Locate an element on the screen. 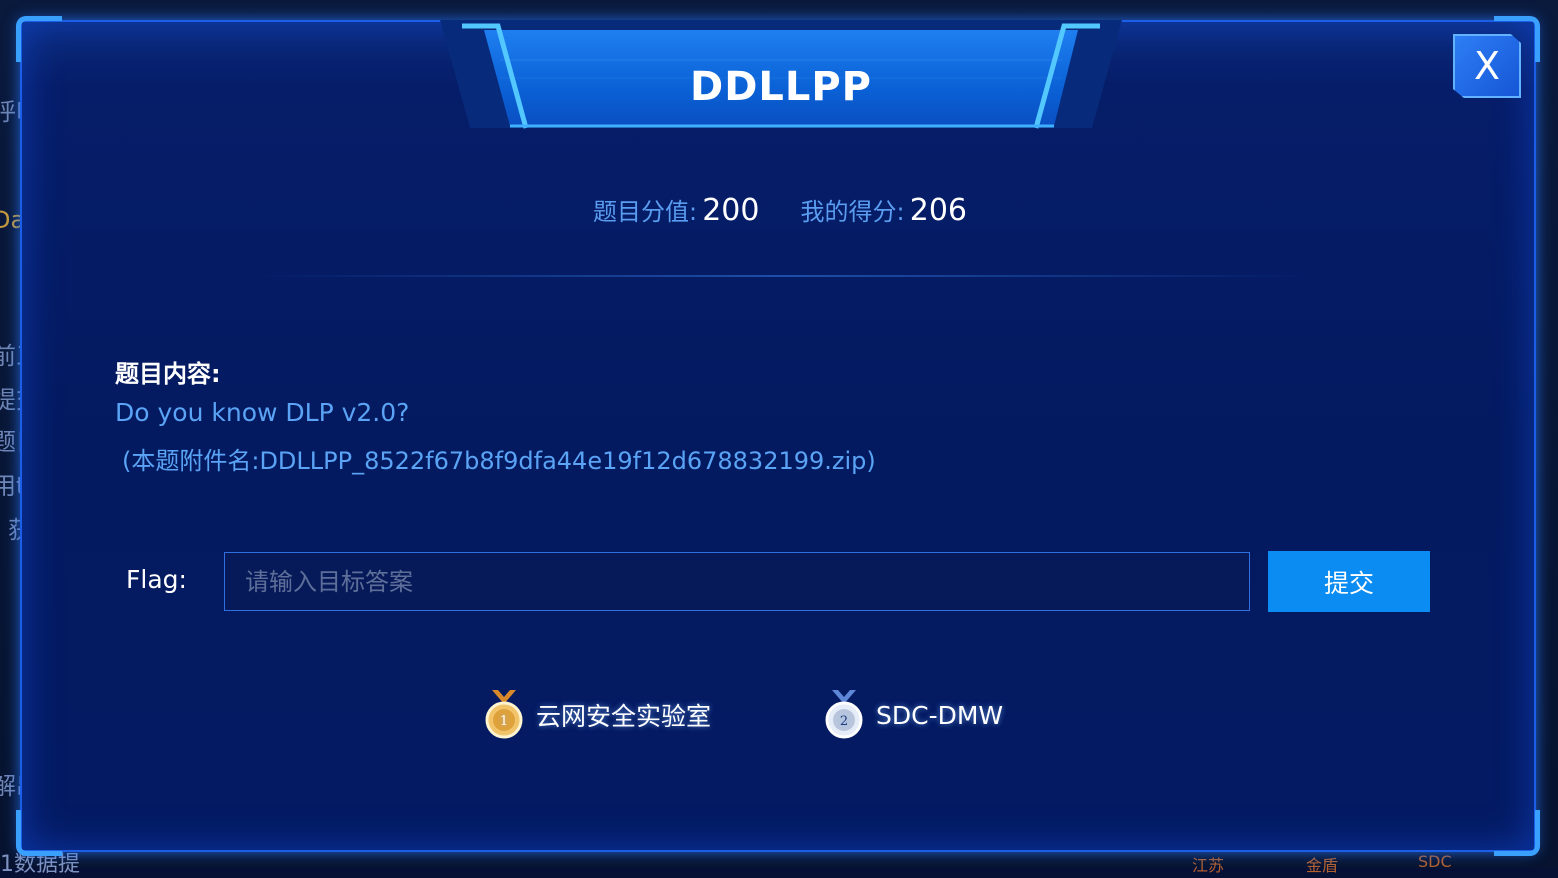  content-heading: 题目内容: is located at coordinates (168, 374).